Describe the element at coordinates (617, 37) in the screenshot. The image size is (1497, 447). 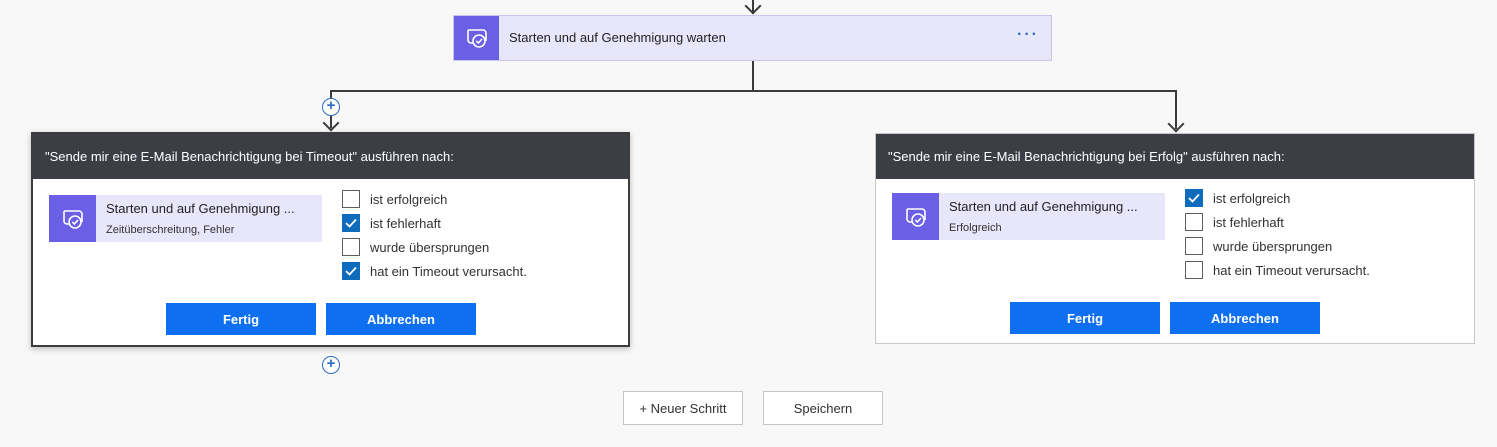
I see `action-title: Starten und auf Genehmigung warten` at that location.